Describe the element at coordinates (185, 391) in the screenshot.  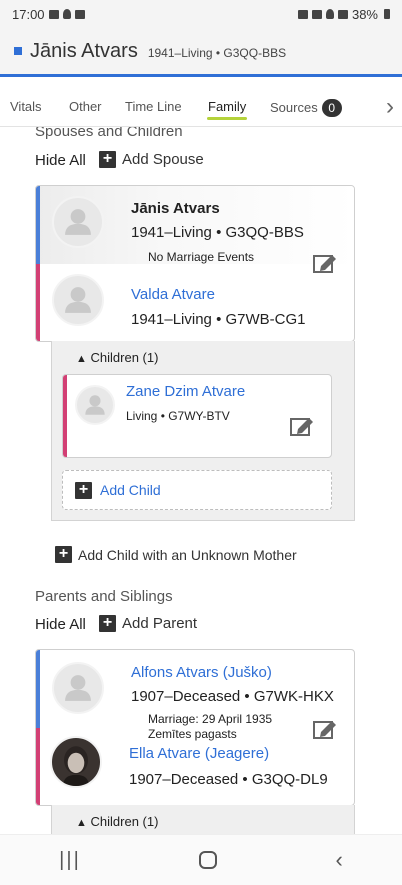
I see `child-name: Zane Dzim Atvare` at that location.